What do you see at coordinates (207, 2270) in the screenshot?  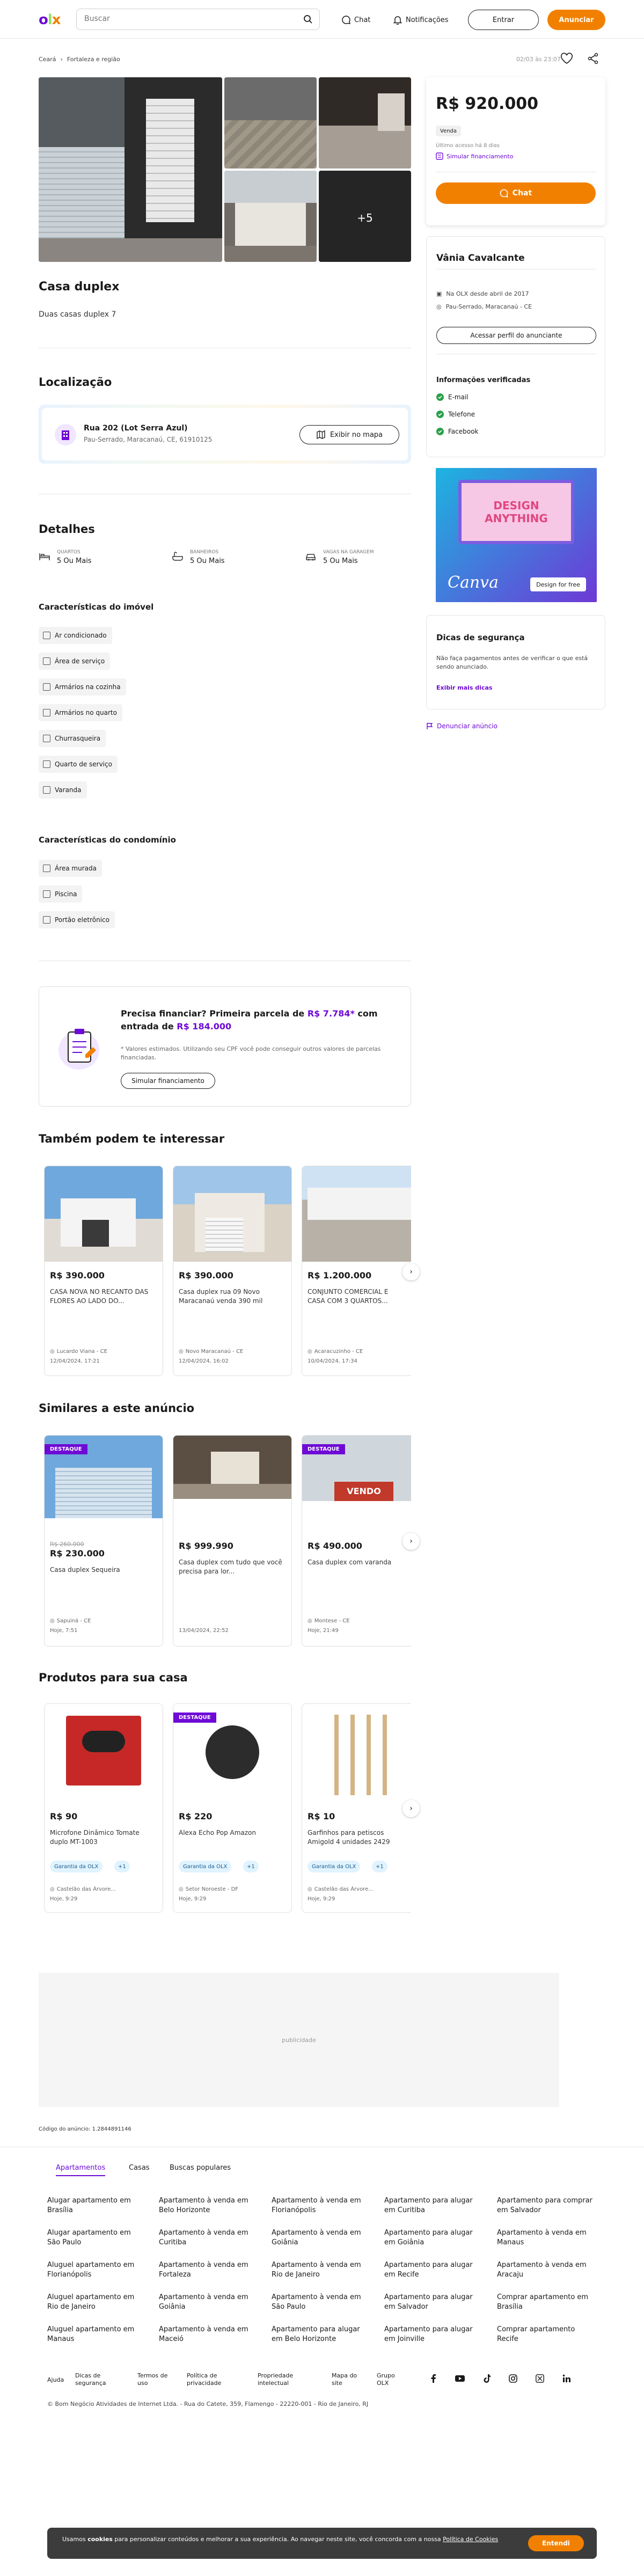 I see `footer-link: Apartamento à venda em Fortaleza` at bounding box center [207, 2270].